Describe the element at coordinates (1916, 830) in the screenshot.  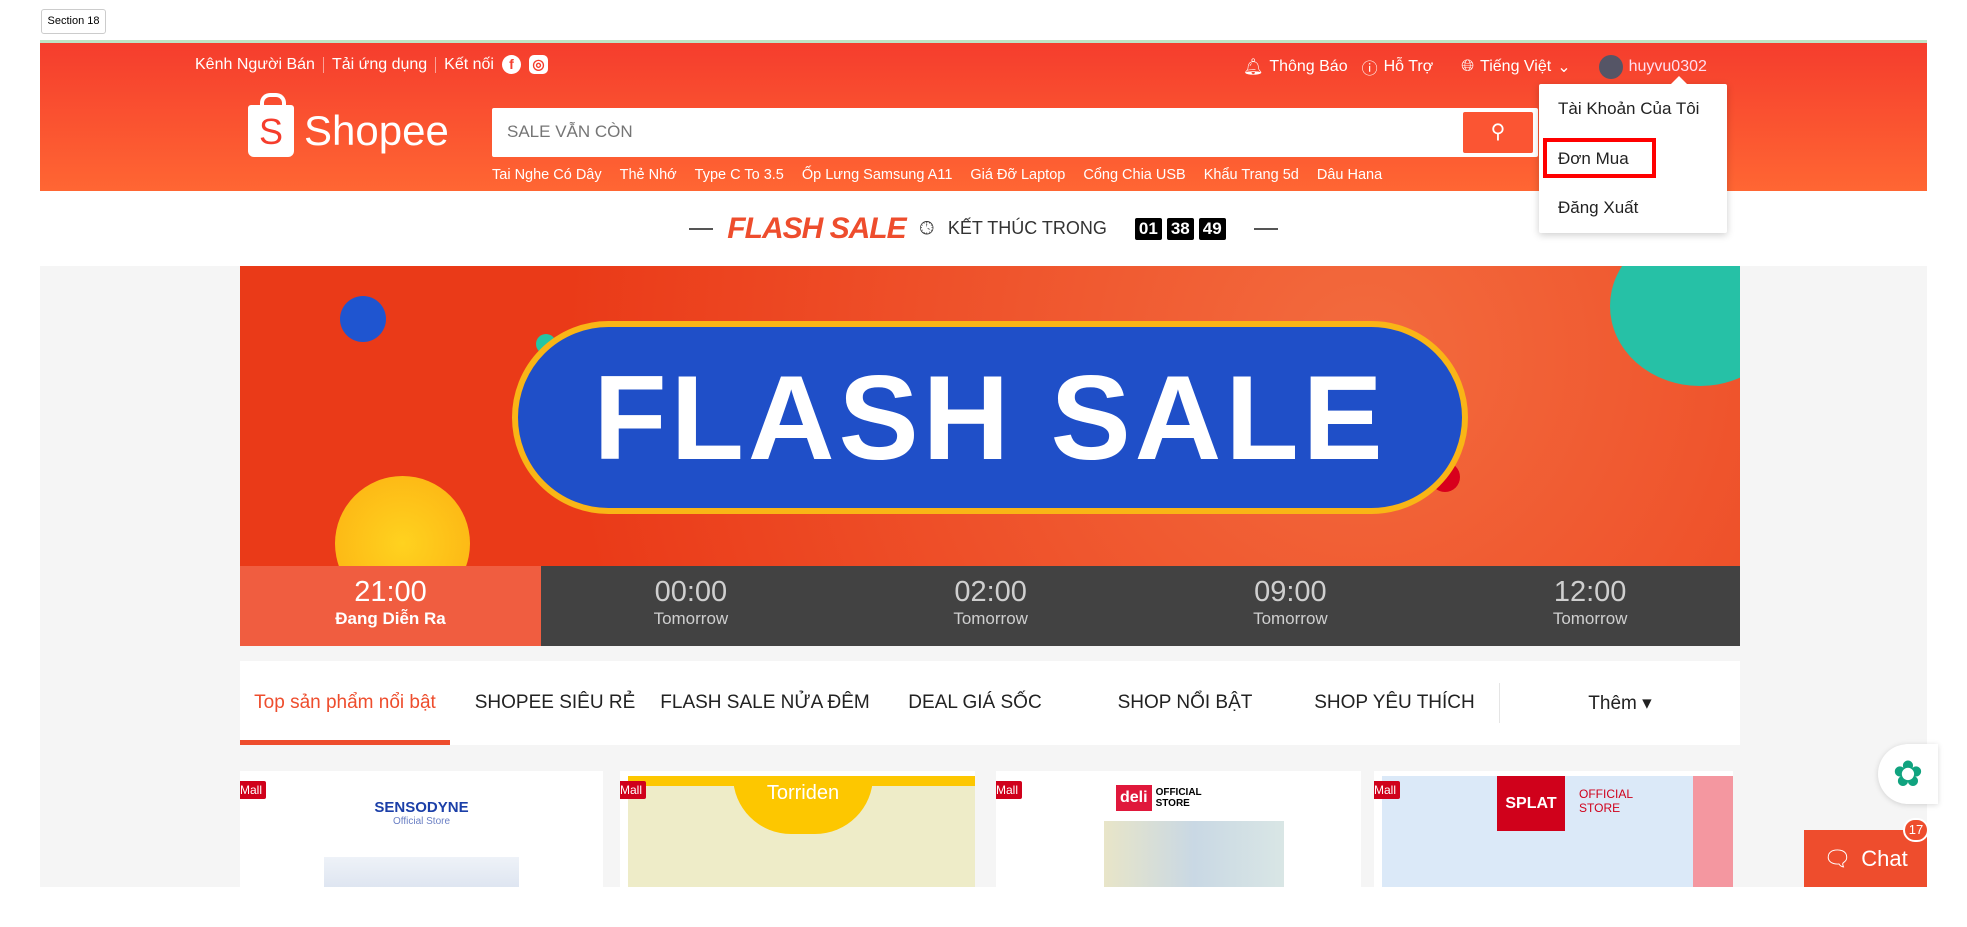
I see `chat-unread-badge: 17` at that location.